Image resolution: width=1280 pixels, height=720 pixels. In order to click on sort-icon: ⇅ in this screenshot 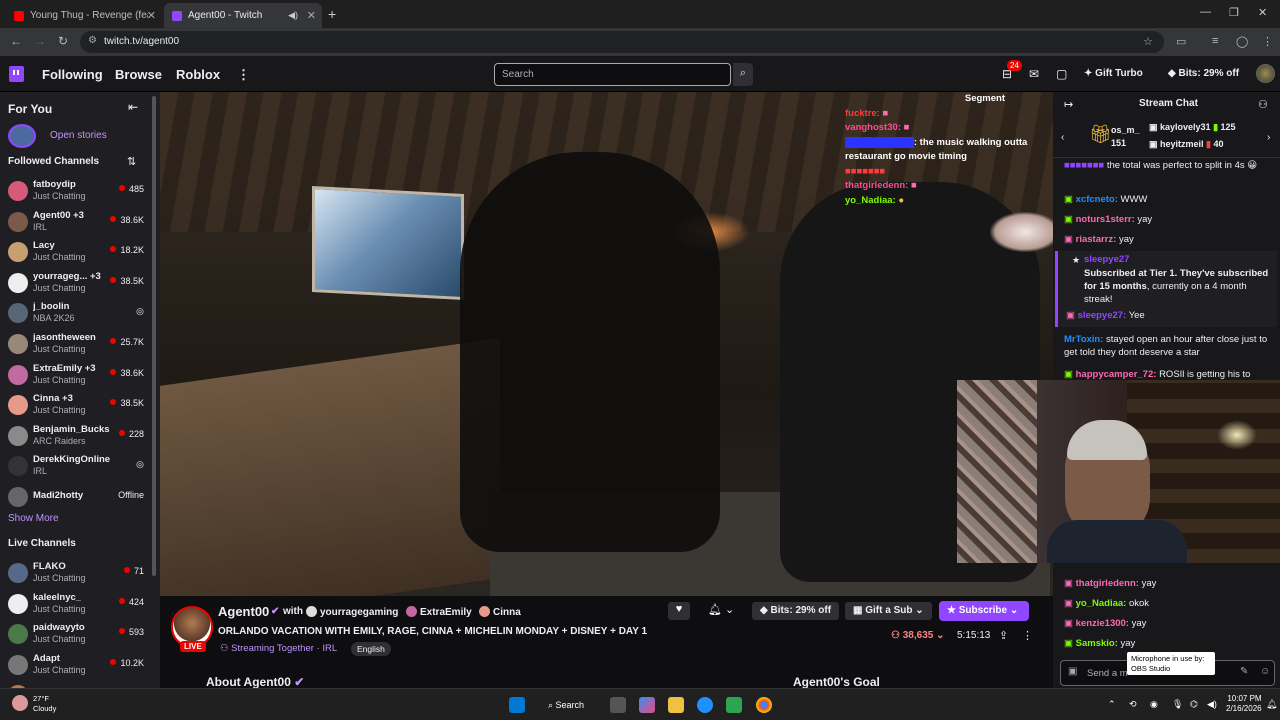, I will do `click(131, 161)`.